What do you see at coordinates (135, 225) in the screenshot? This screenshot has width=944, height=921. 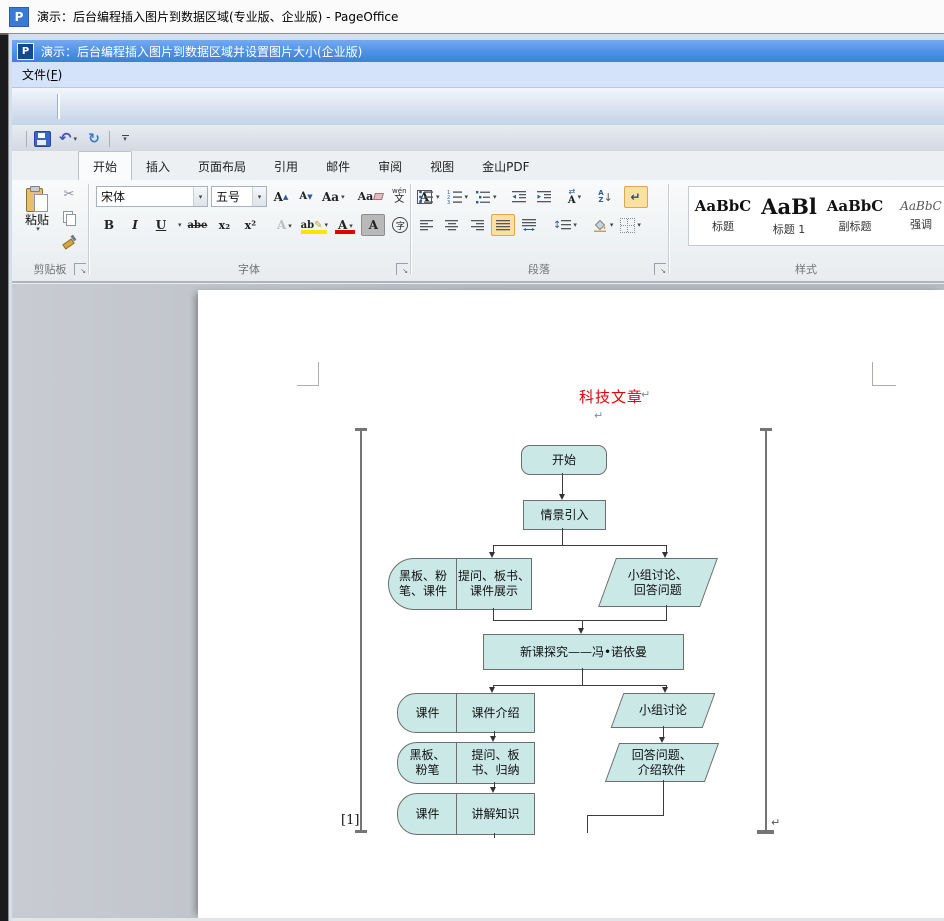 I see `italic-button: I` at bounding box center [135, 225].